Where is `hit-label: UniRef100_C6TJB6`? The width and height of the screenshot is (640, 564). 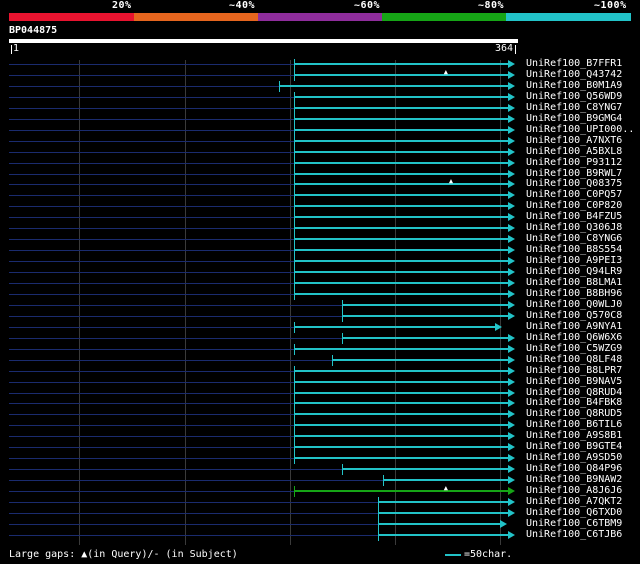 hit-label: UniRef100_C6TJB6 is located at coordinates (574, 535).